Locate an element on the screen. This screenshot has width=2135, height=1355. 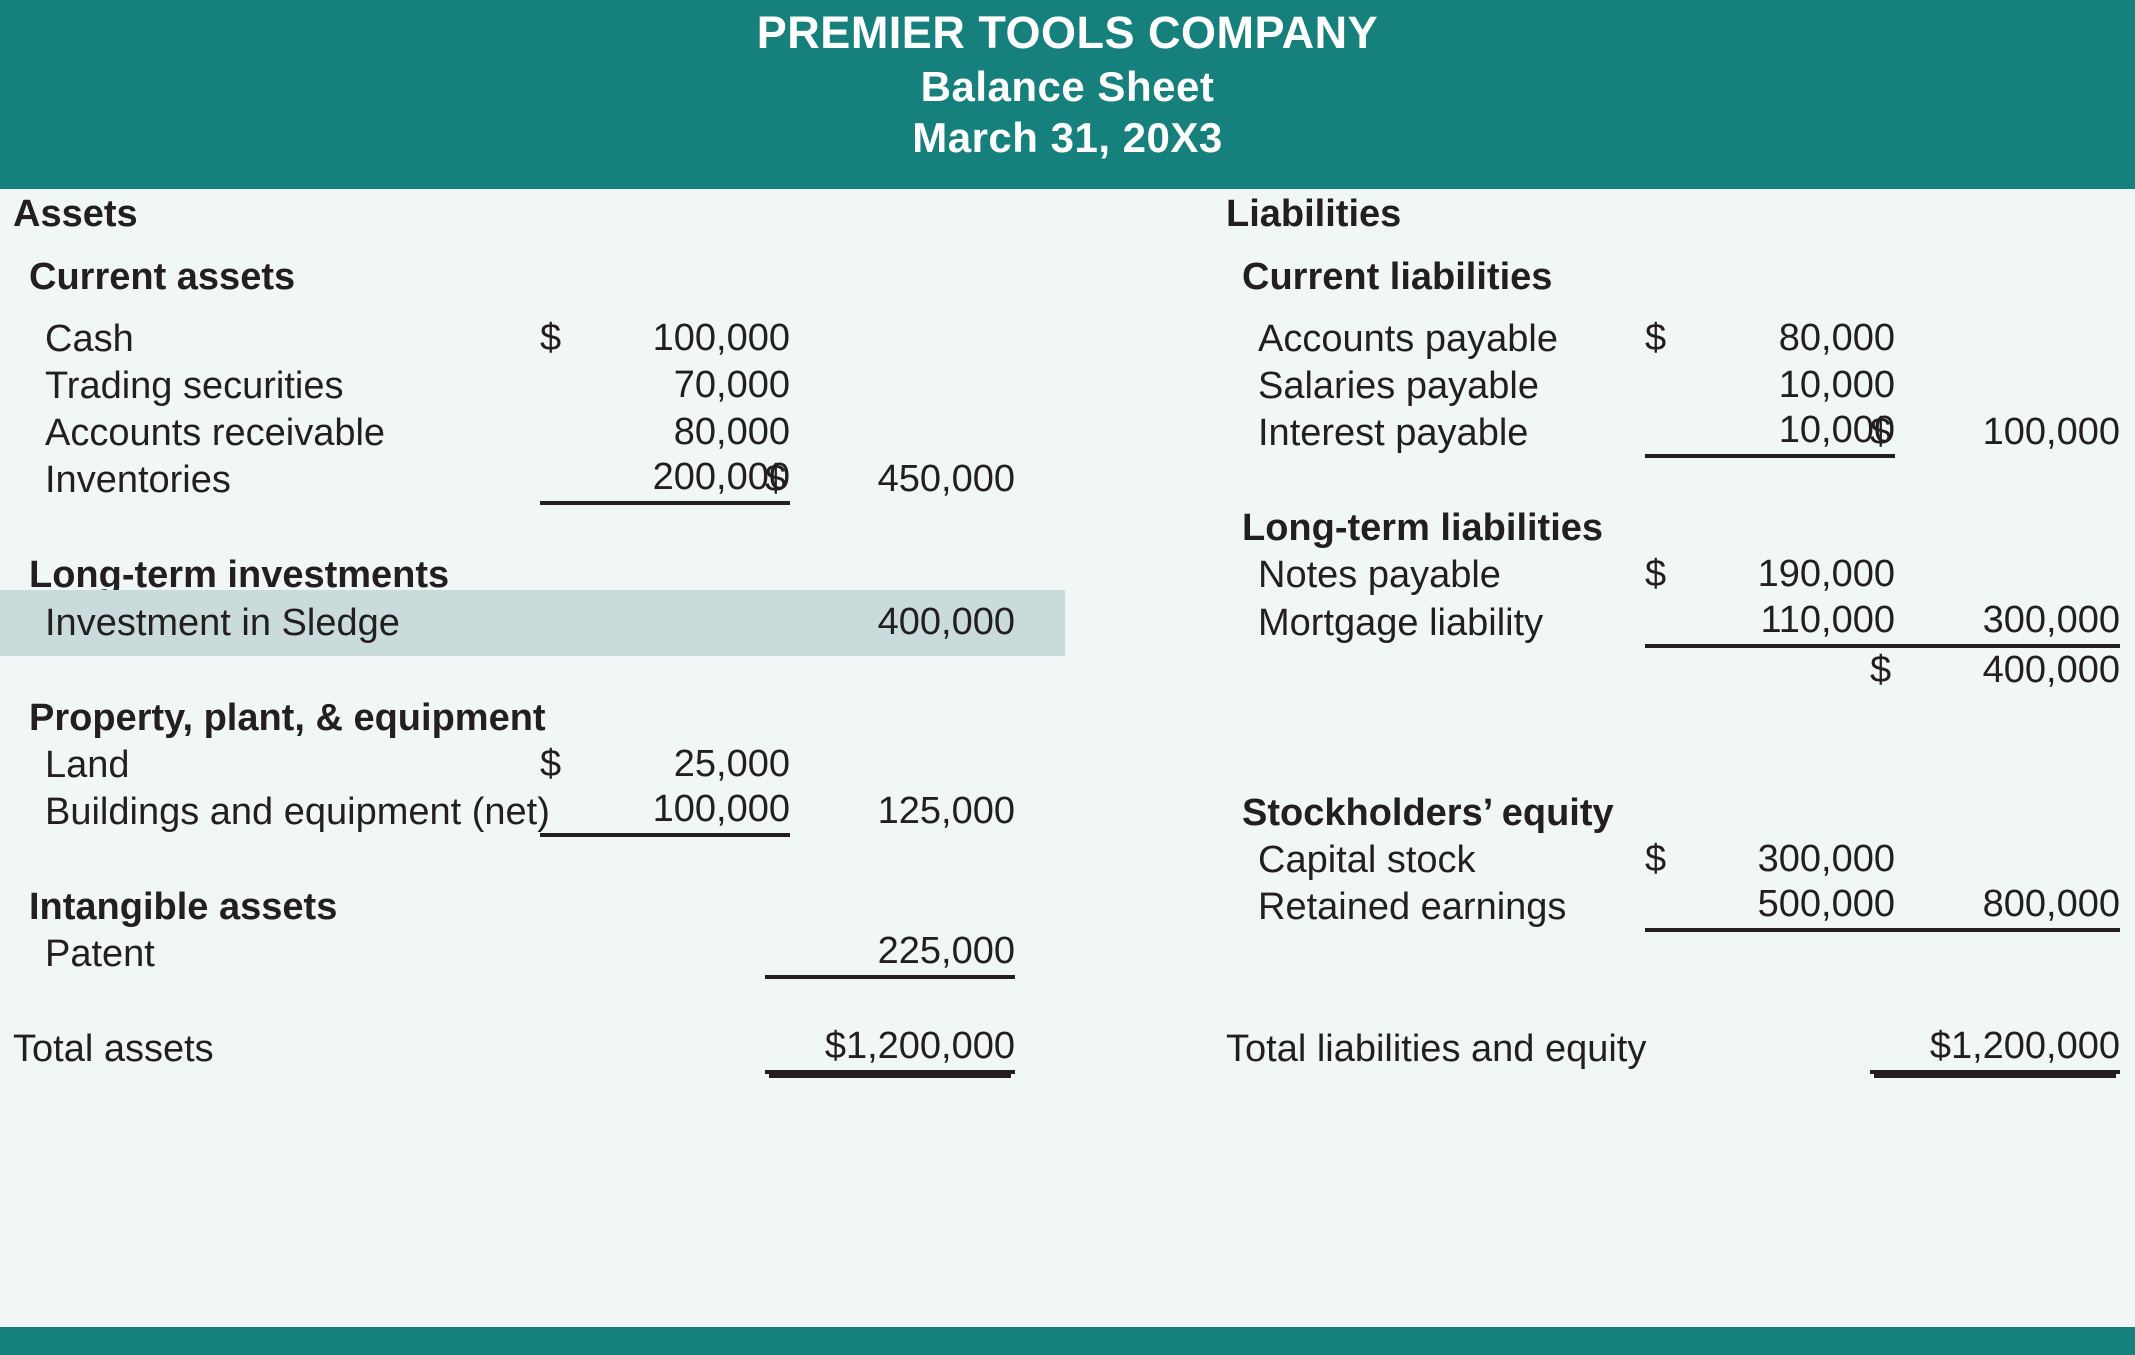
value-total-liabilities: $ 400,000 is located at coordinates (1995, 671).